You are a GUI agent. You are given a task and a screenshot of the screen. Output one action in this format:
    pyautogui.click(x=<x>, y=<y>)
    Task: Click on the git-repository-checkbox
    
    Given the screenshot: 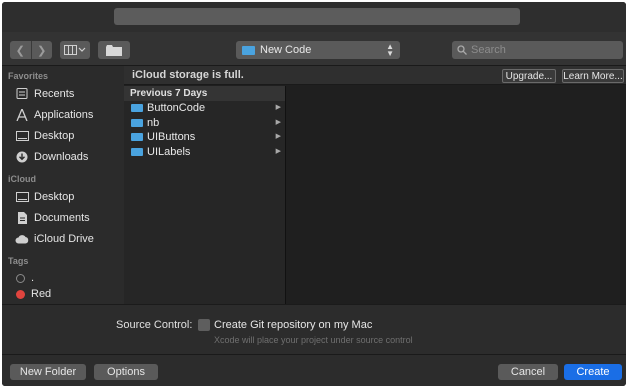 What is the action you would take?
    pyautogui.click(x=204, y=325)
    